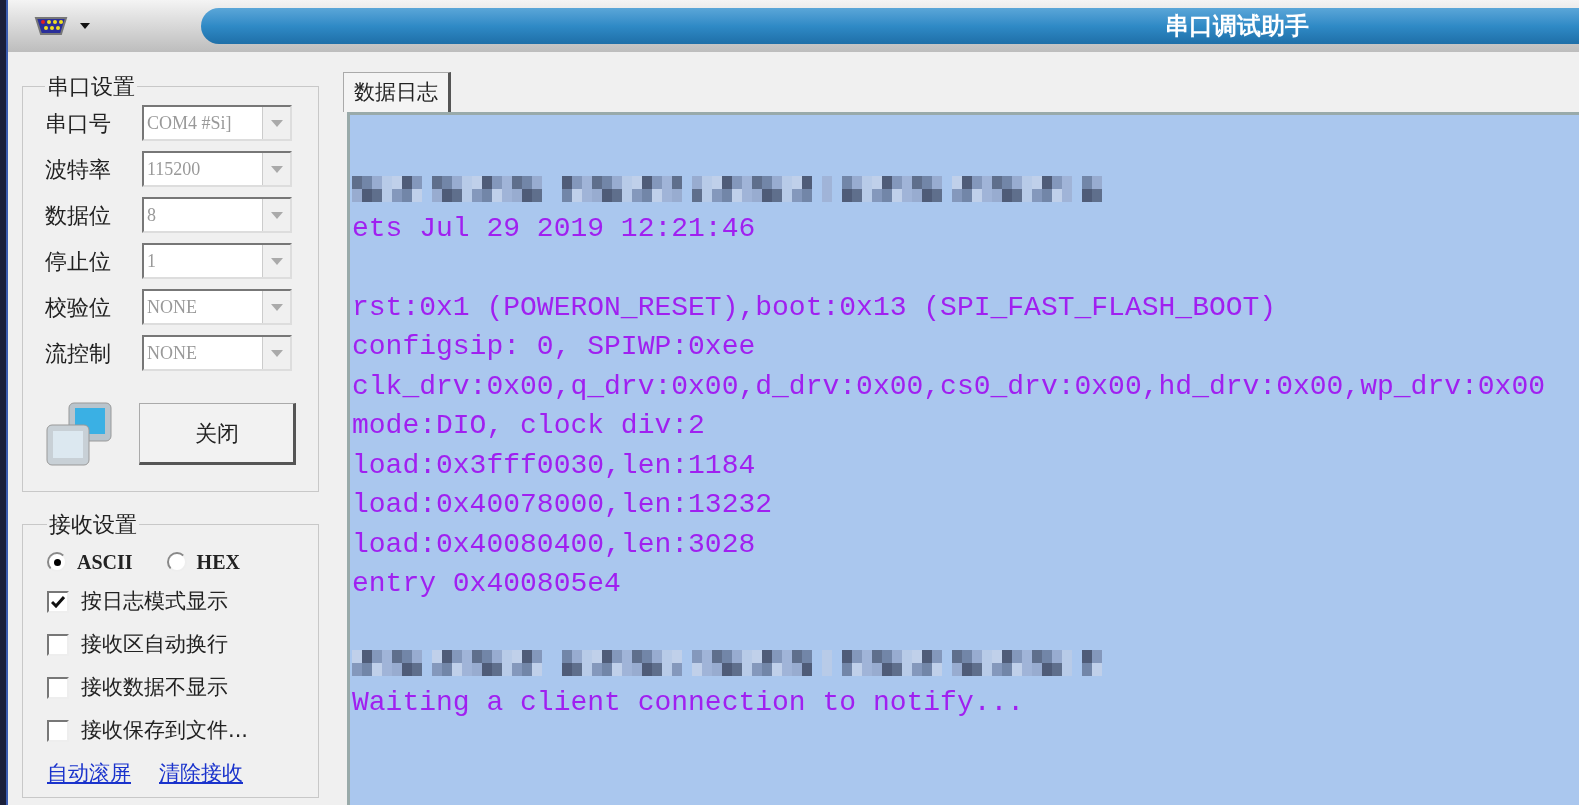 The image size is (1579, 805). What do you see at coordinates (51, 26) in the screenshot?
I see `serial-port-icon` at bounding box center [51, 26].